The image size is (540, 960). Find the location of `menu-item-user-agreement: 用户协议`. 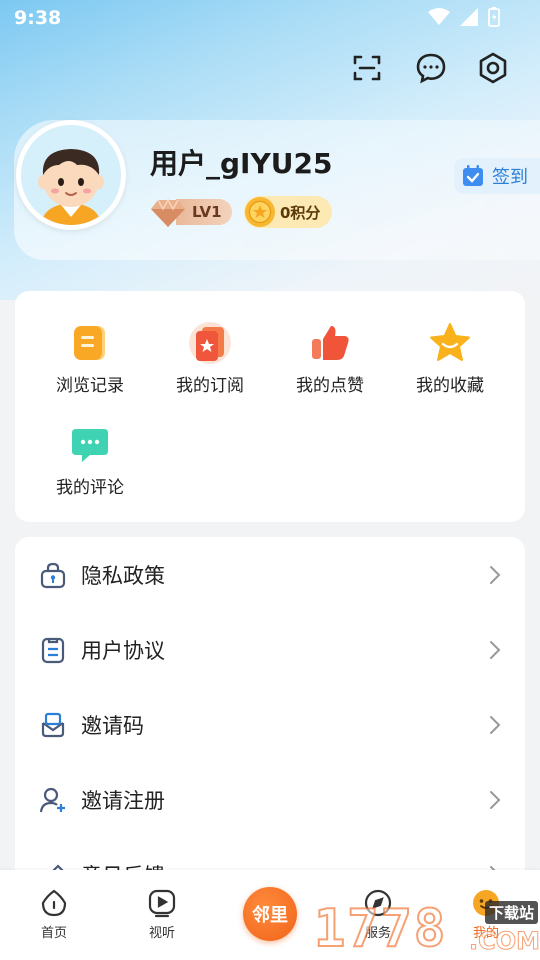

menu-item-user-agreement: 用户协议 is located at coordinates (270, 649).